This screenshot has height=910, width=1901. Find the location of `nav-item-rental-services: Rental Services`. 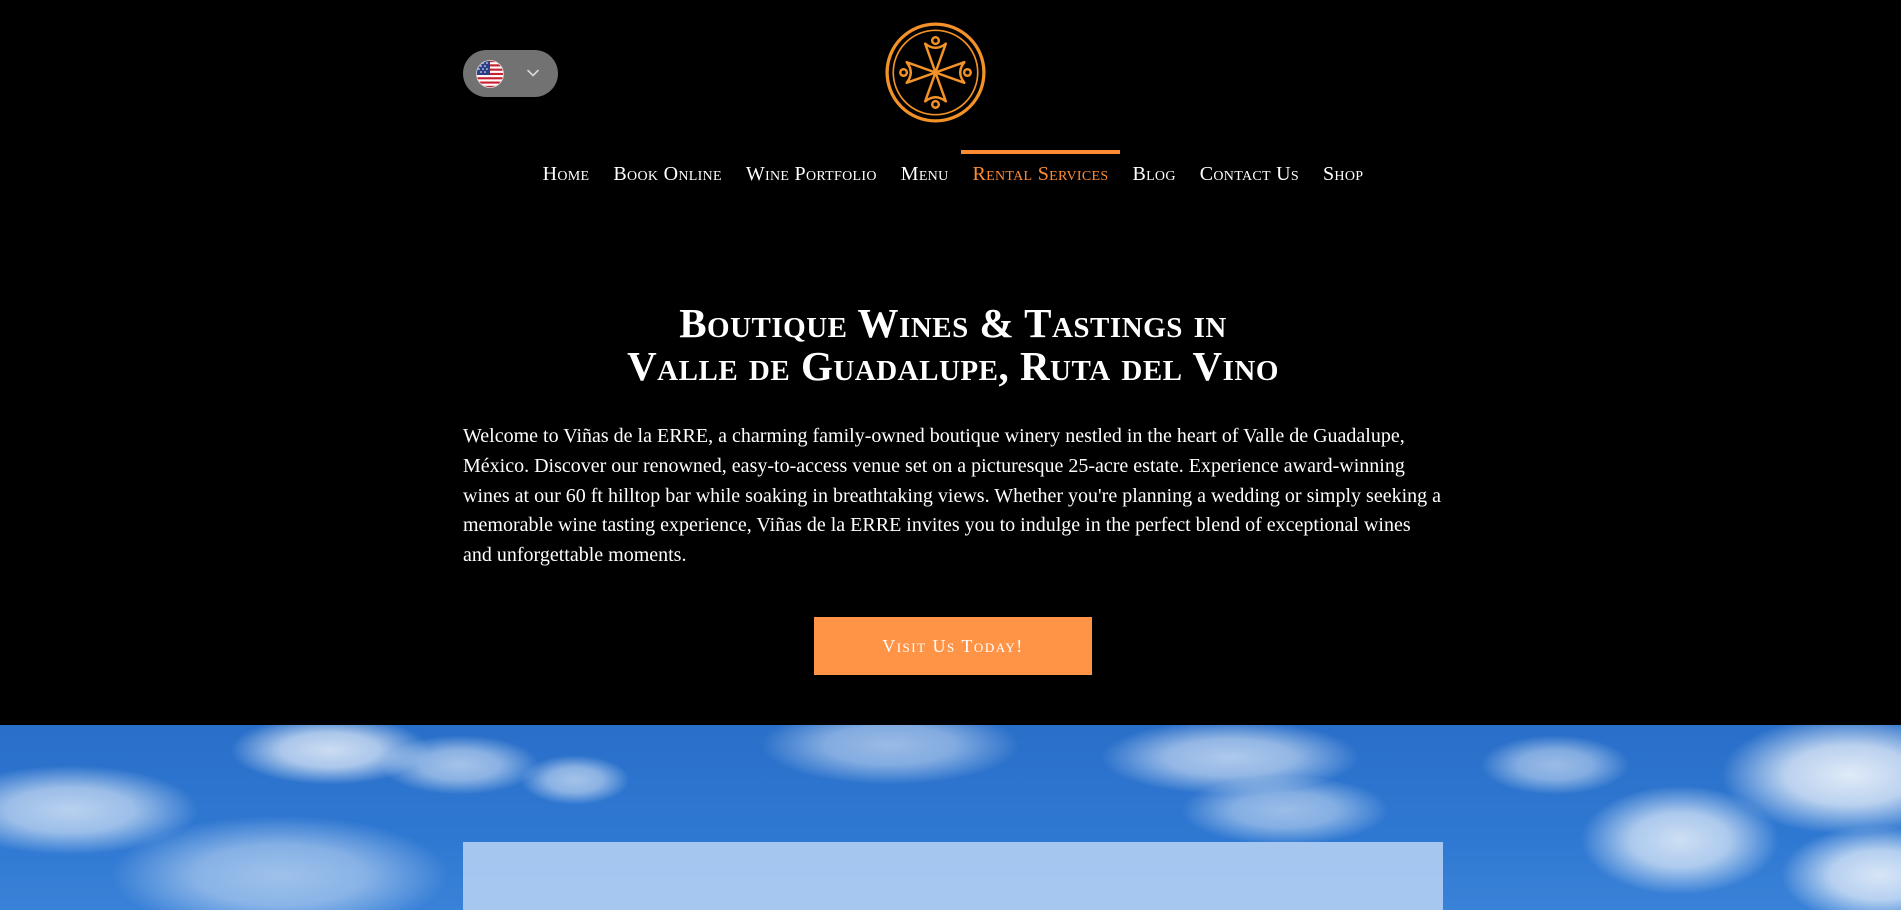

nav-item-rental-services: Rental Services is located at coordinates (1040, 172).